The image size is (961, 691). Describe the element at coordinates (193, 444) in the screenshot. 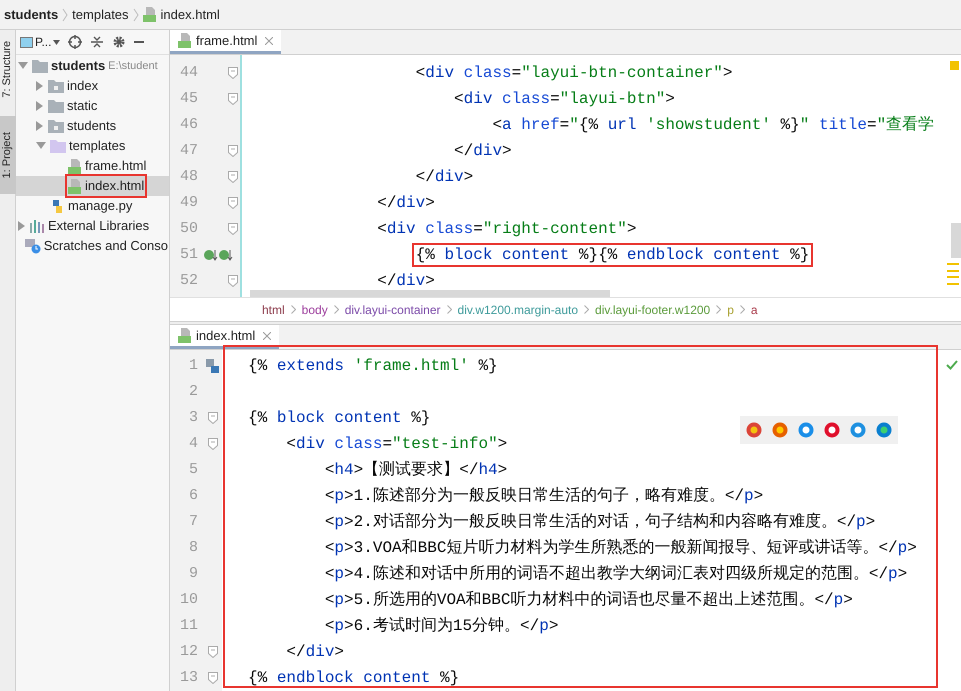

I see `line-number: 4` at that location.